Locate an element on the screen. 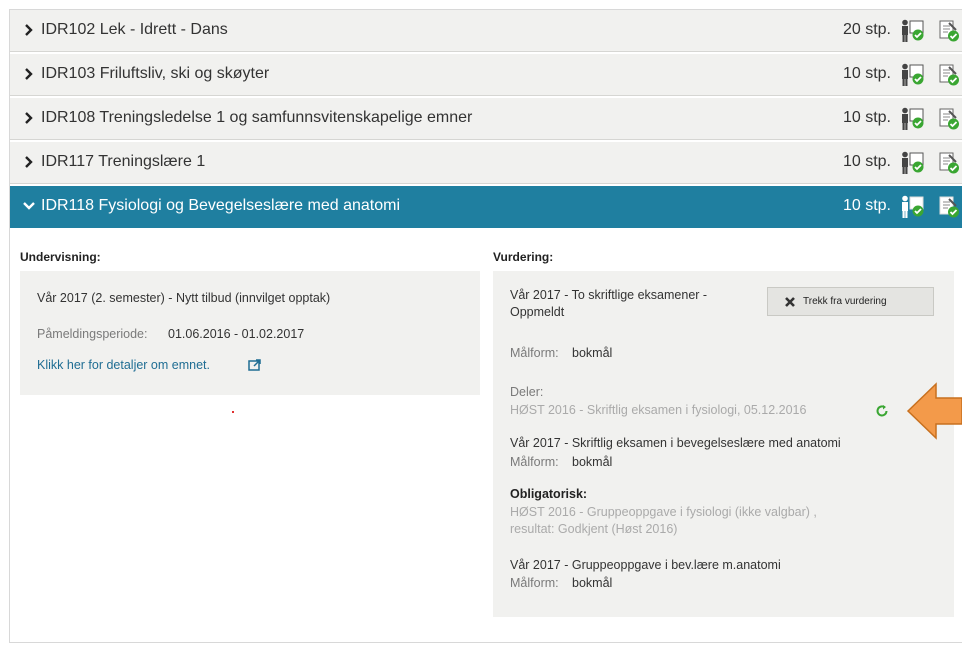 This screenshot has width=962, height=657. exam-line2: Oppmeldt is located at coordinates (537, 312).